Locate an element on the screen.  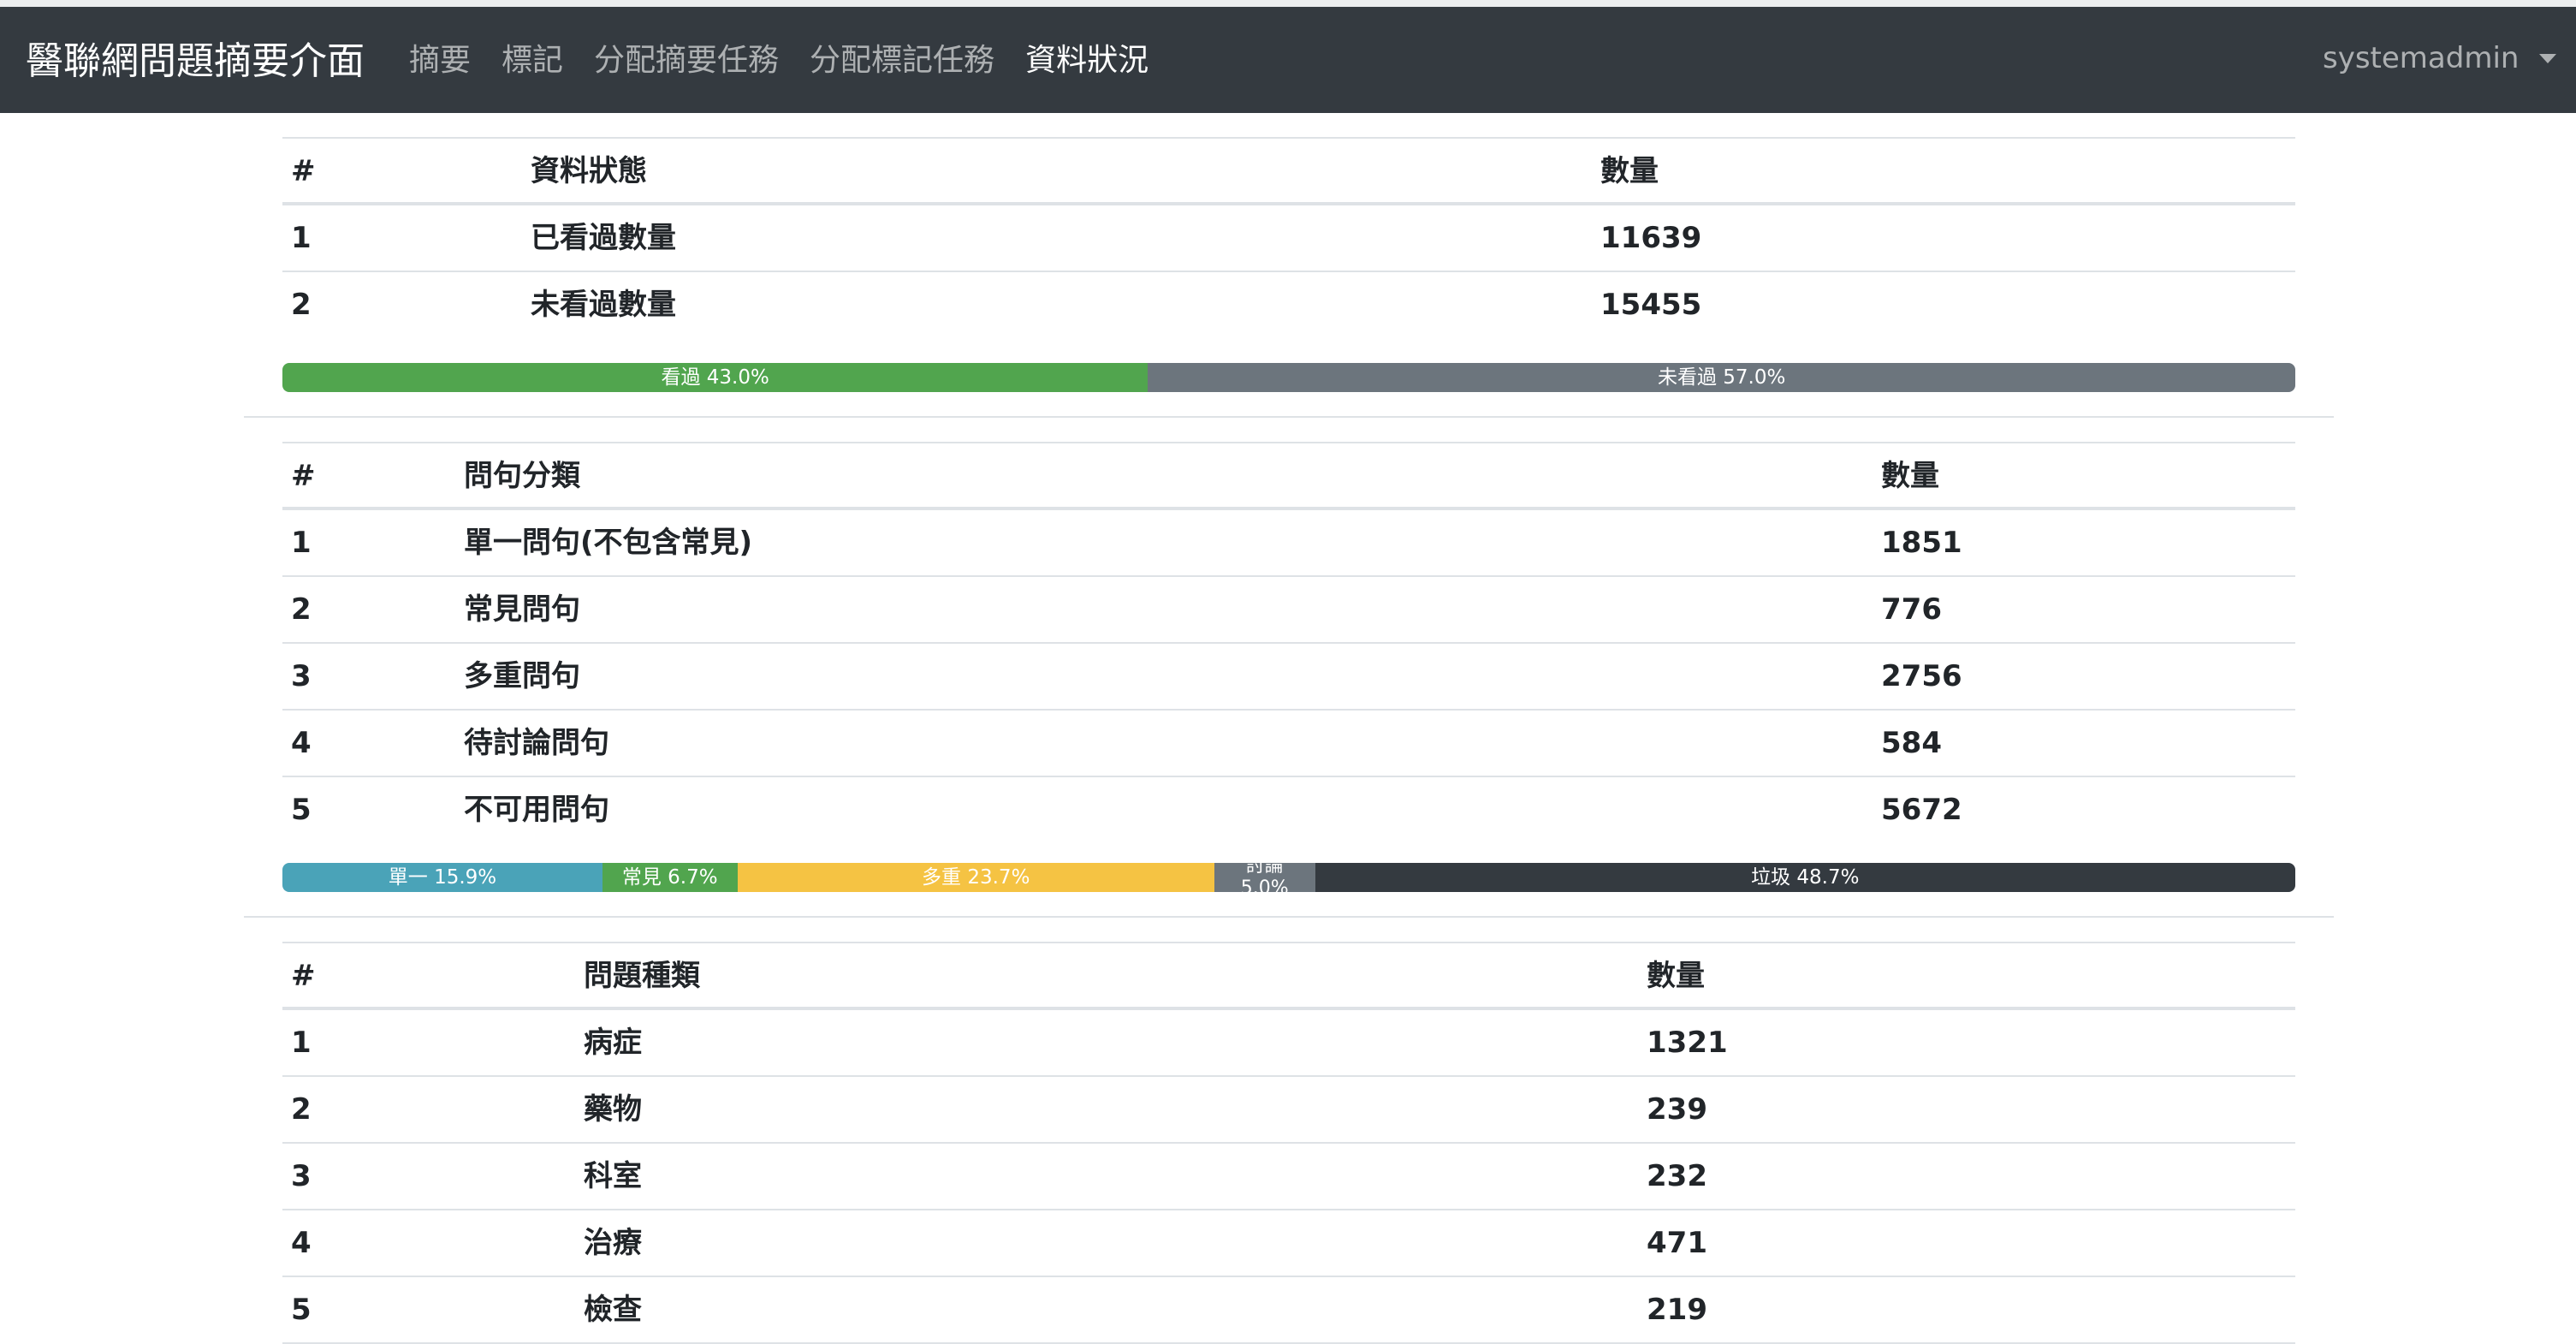
row-count: 471 is located at coordinates (1677, 1243).